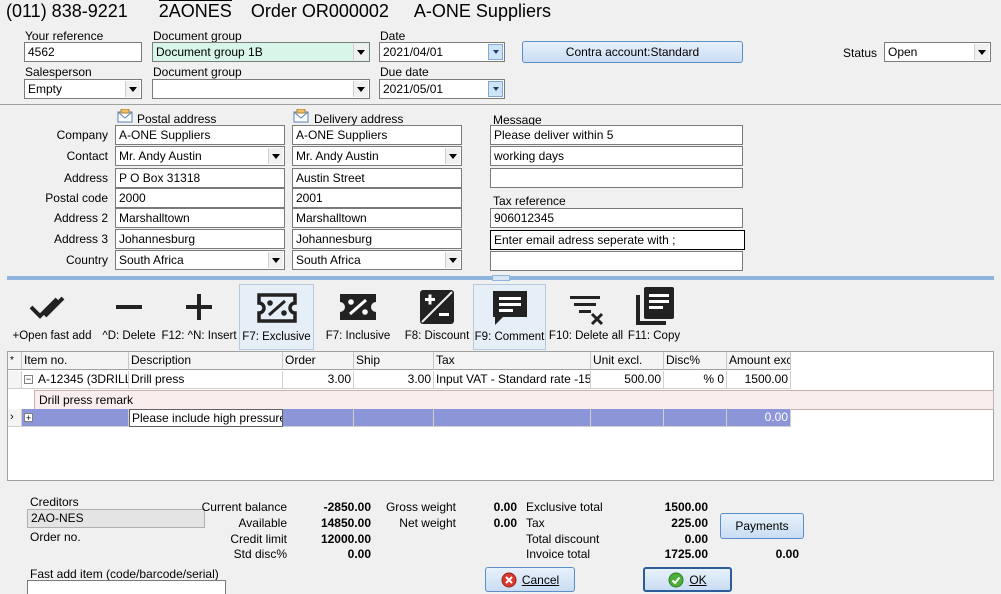  I want to click on postal-contact-select: Mr. Andy Austin, so click(200, 156).